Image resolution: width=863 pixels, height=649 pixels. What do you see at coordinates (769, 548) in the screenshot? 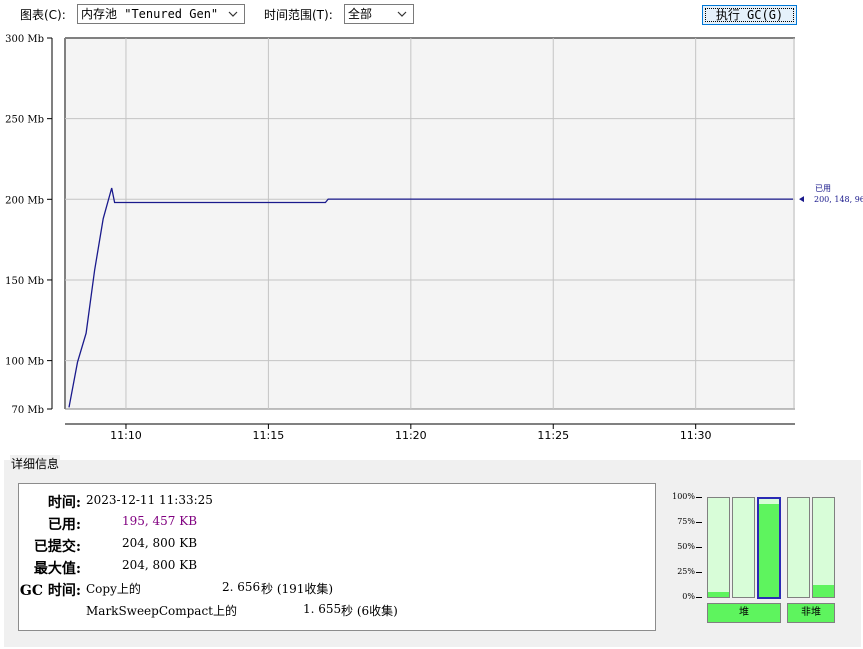
I see `heap-pool-bar-tenured` at bounding box center [769, 548].